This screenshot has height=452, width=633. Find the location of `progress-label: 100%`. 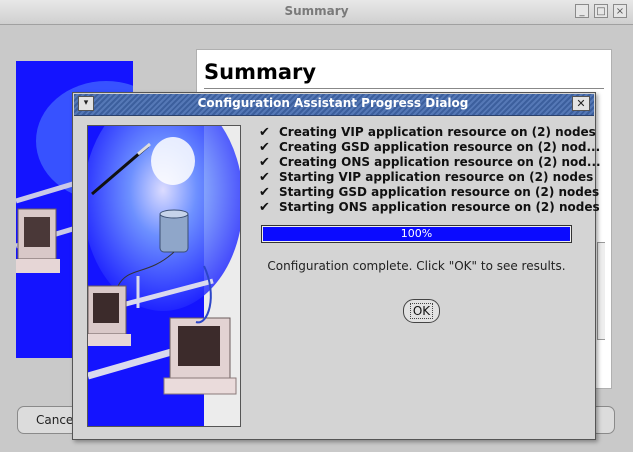

progress-label: 100% is located at coordinates (416, 233).